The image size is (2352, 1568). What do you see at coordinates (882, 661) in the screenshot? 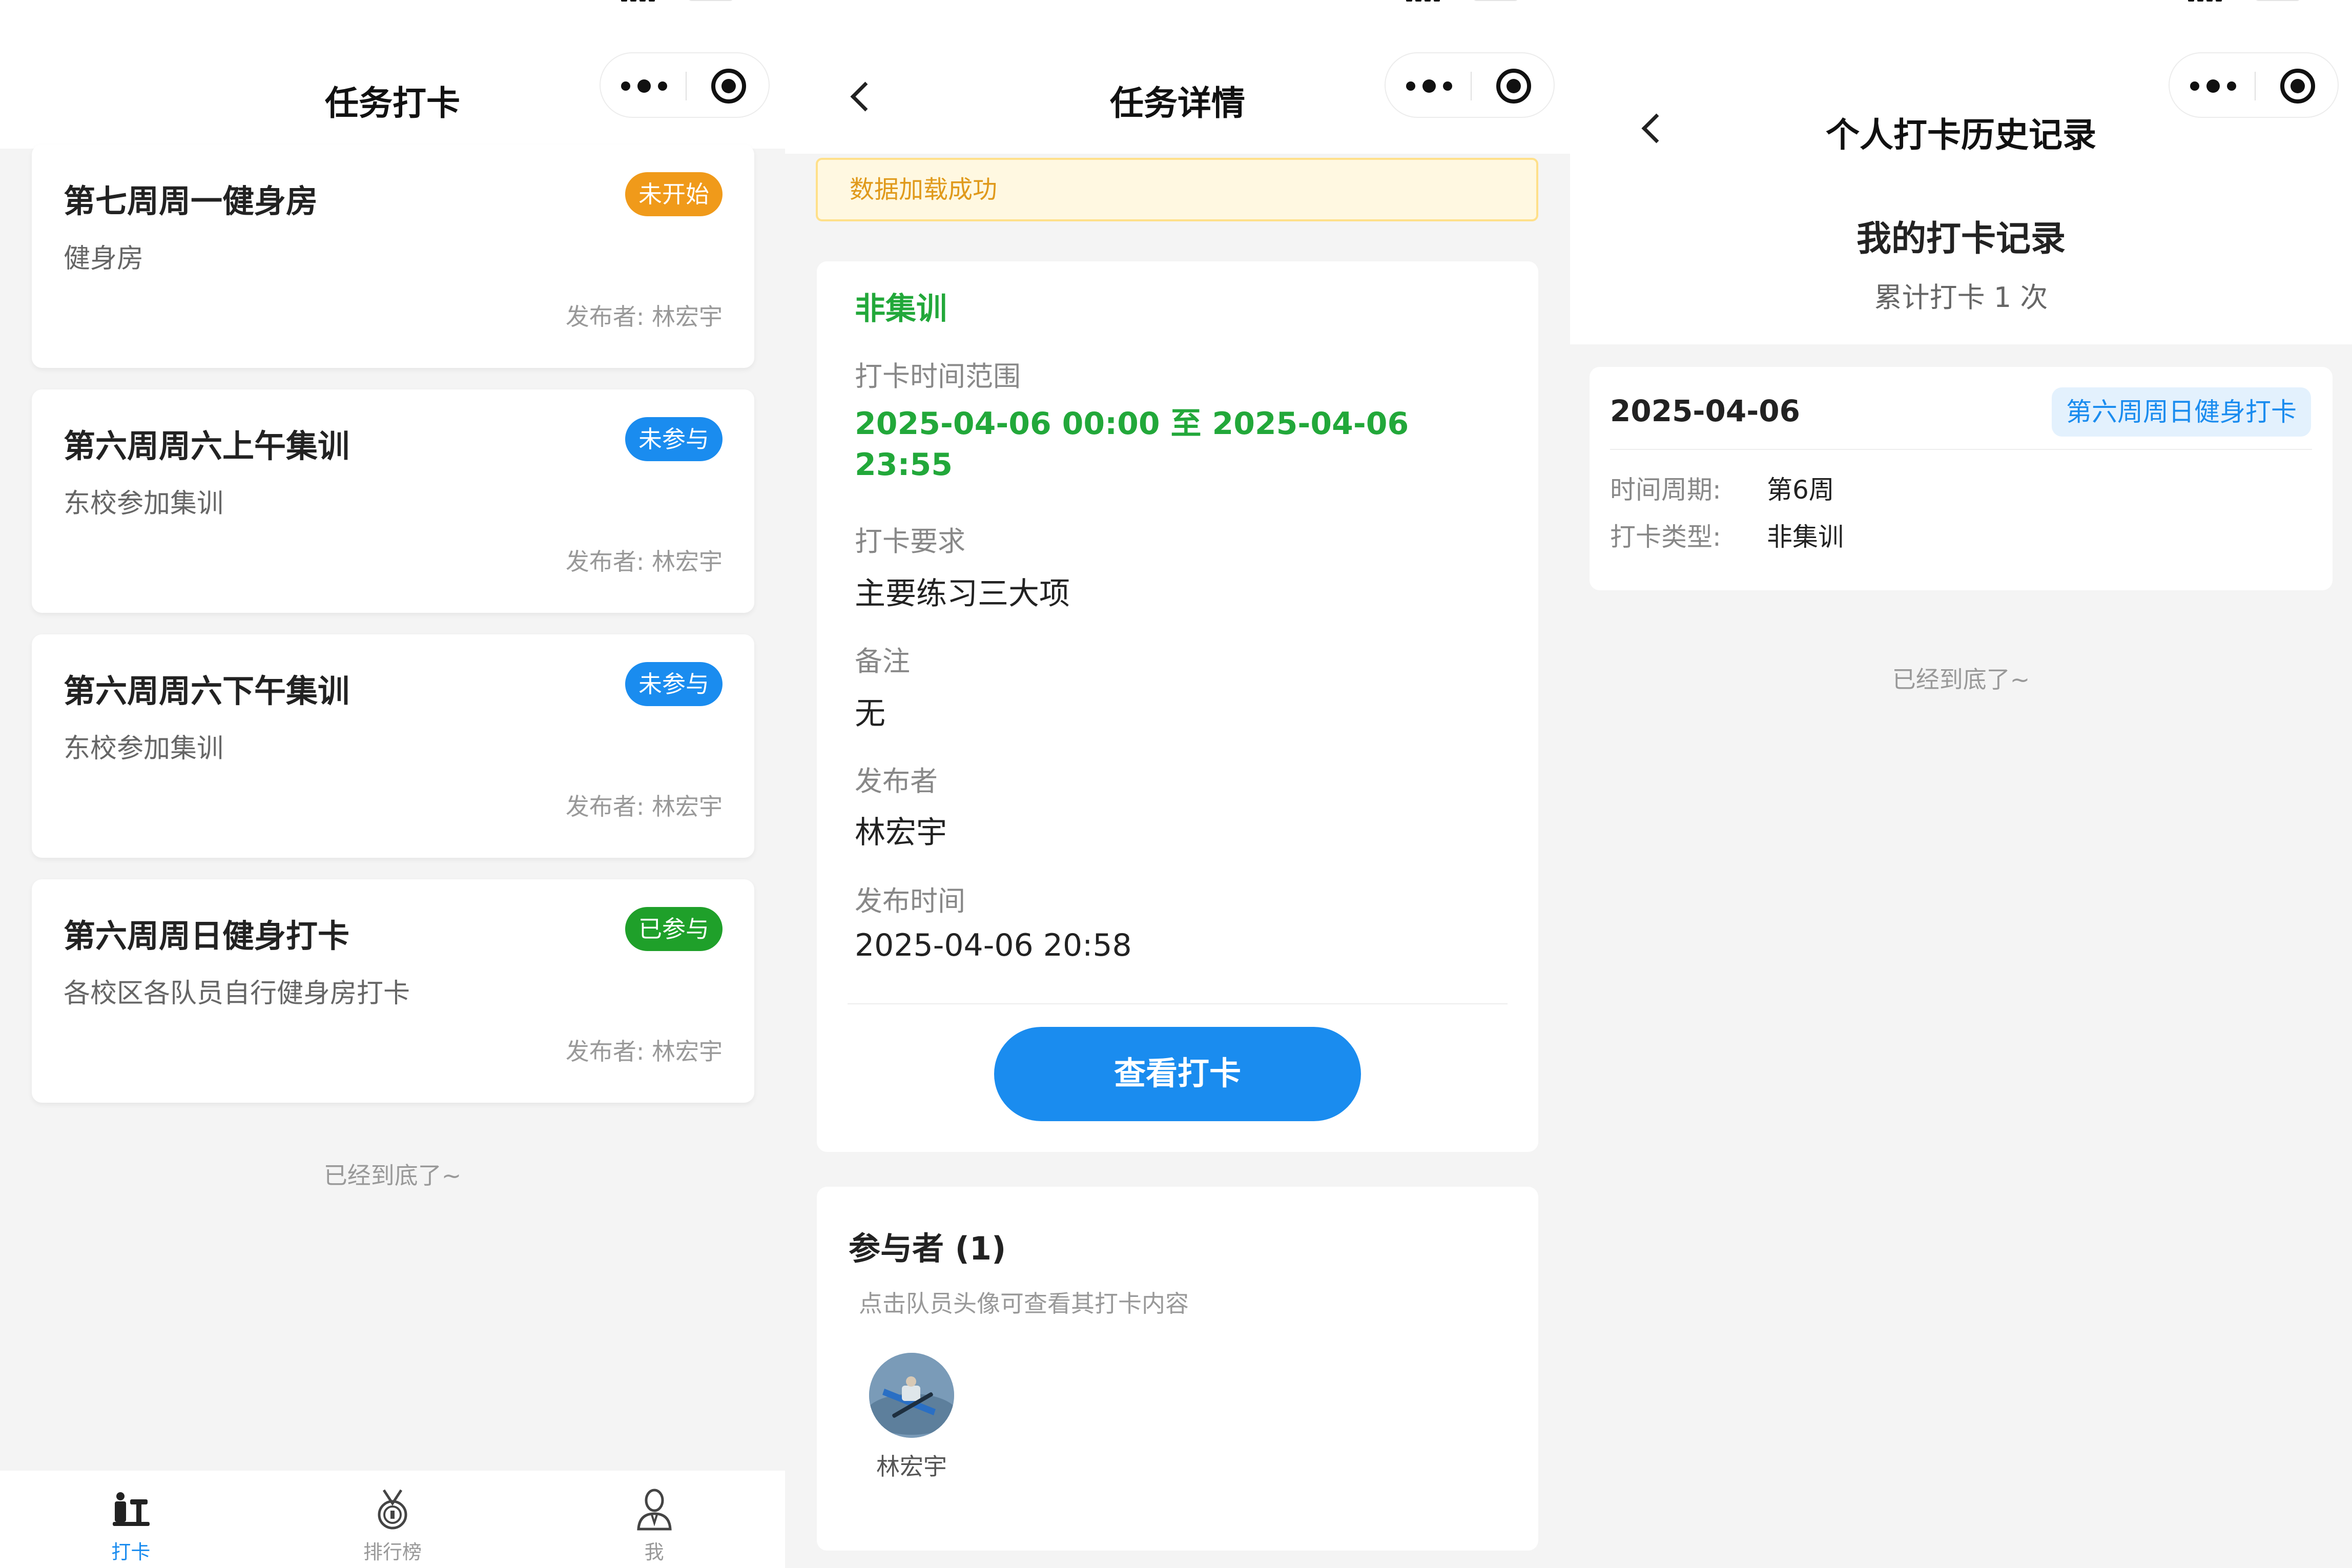
I see `remark-label: 备注` at bounding box center [882, 661].